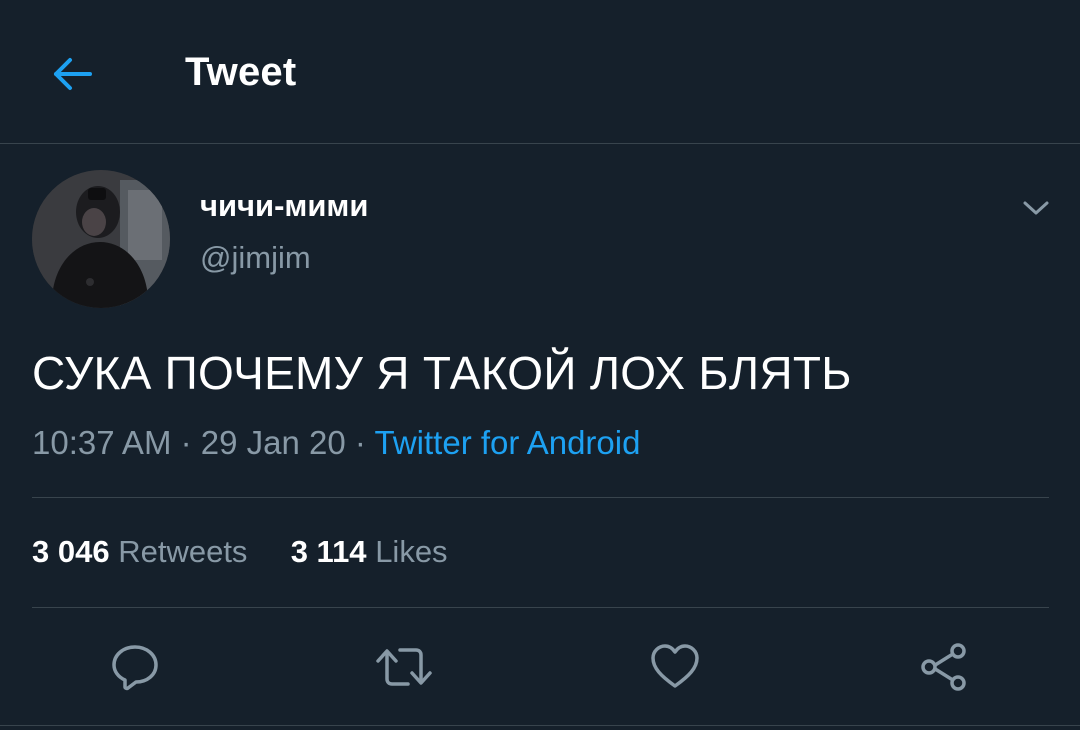 This screenshot has height=730, width=1080. I want to click on share-button, so click(944, 667).